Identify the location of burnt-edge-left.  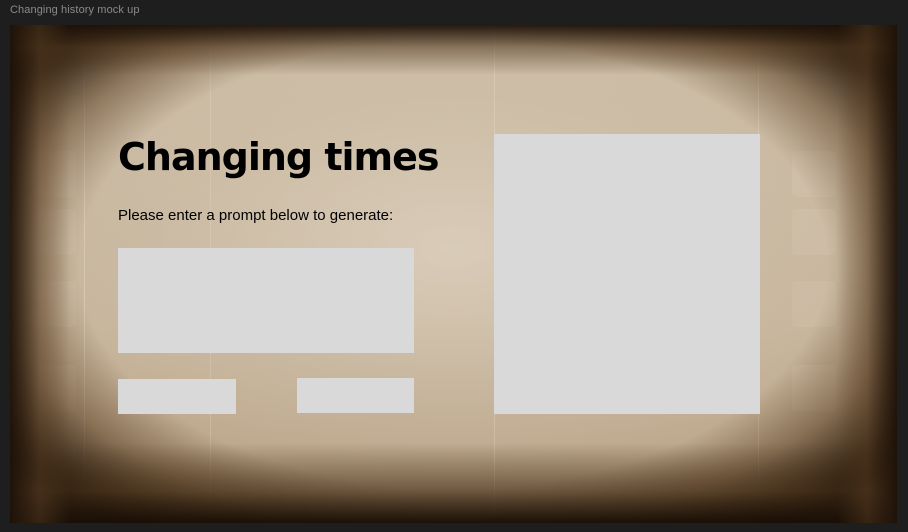
(40, 274).